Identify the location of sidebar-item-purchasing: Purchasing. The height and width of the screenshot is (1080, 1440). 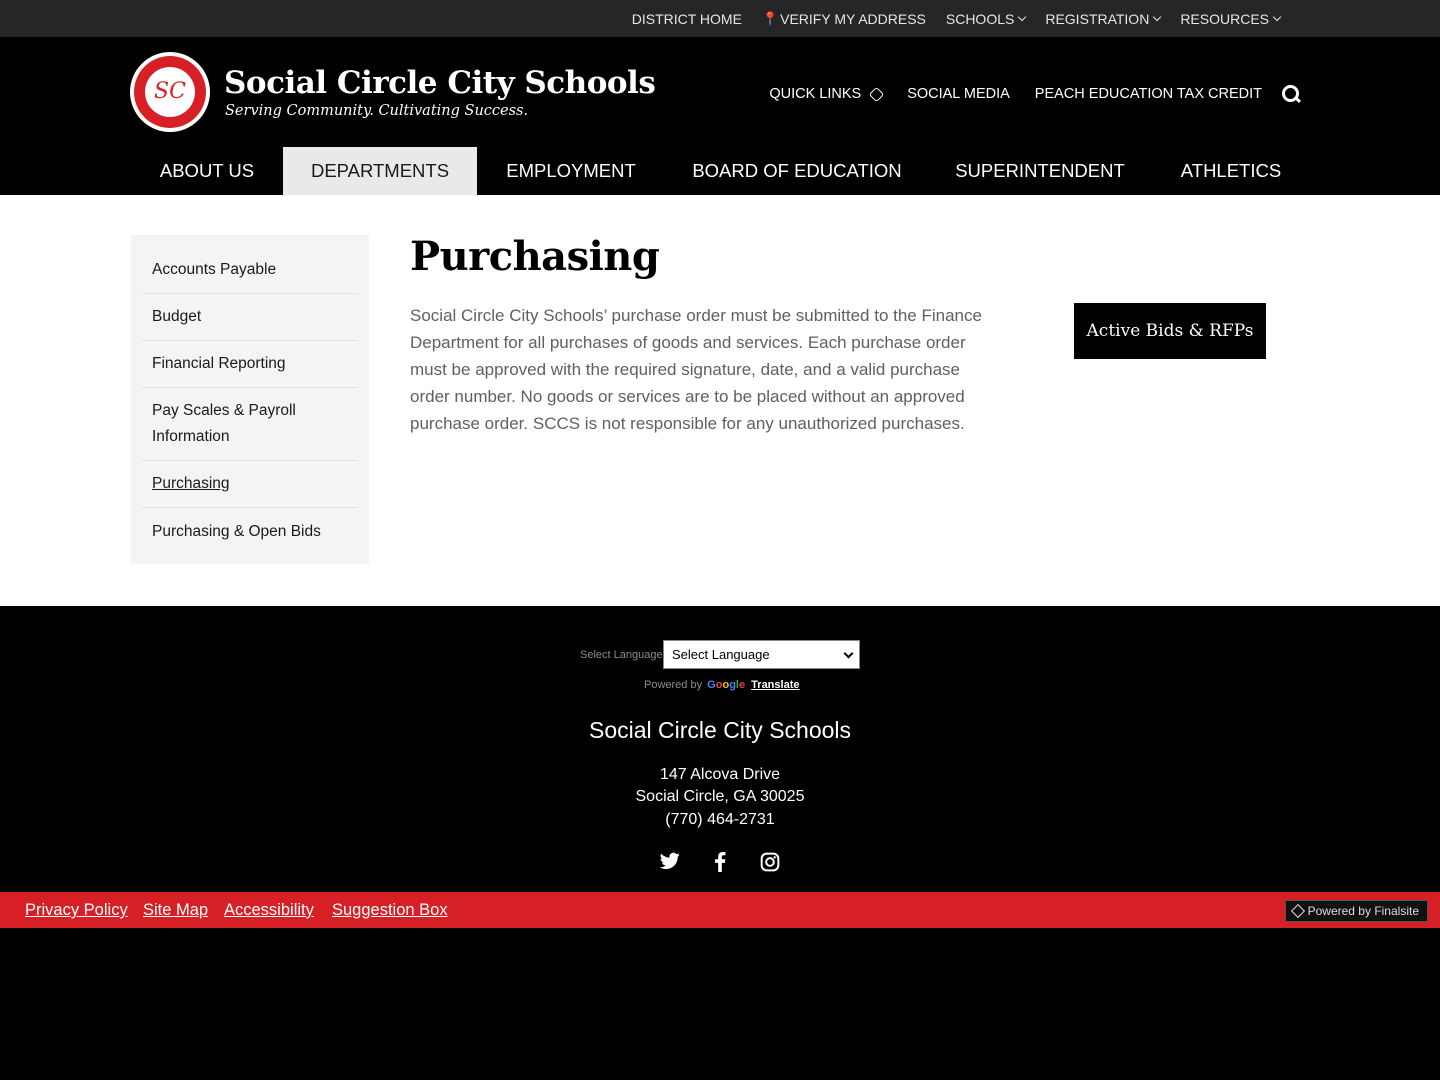
(250, 484).